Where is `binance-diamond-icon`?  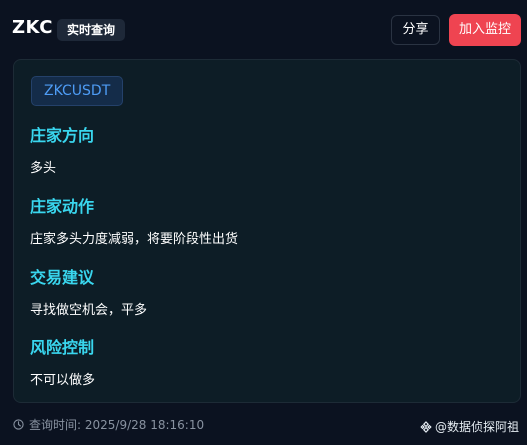 binance-diamond-icon is located at coordinates (426, 426).